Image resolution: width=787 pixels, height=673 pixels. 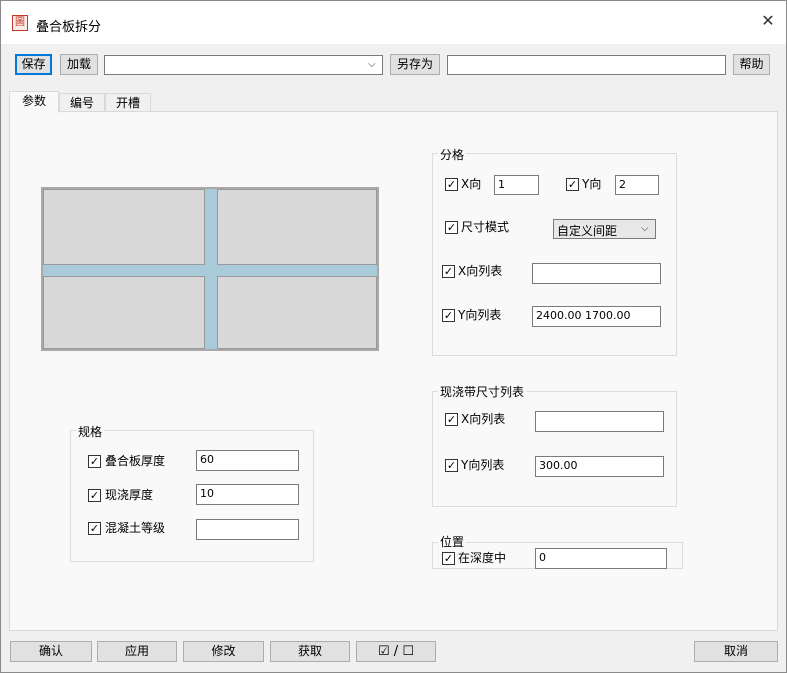 What do you see at coordinates (480, 271) in the screenshot?
I see `division-x-list-label: X向列表` at bounding box center [480, 271].